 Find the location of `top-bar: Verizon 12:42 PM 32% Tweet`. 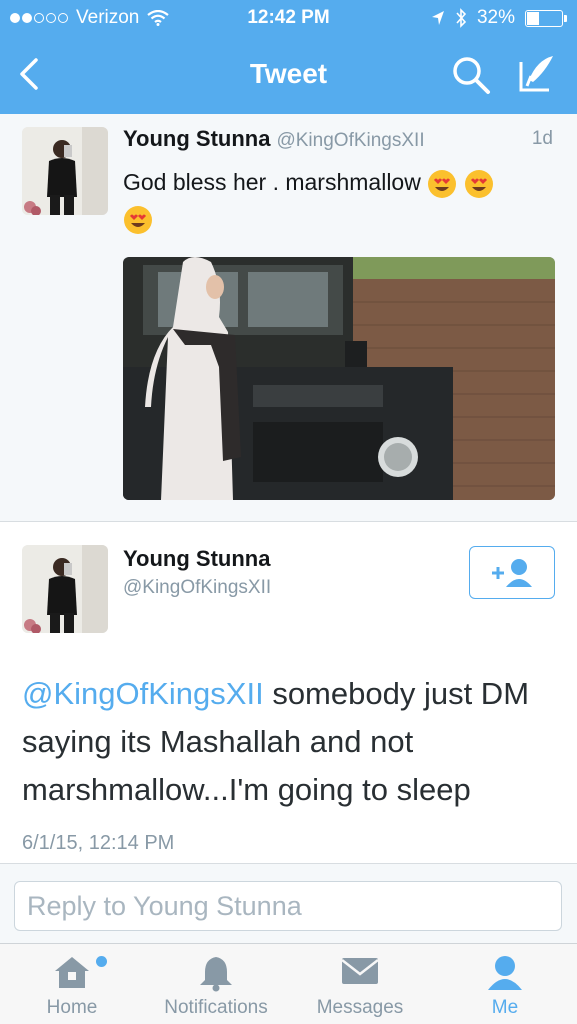

top-bar: Verizon 12:42 PM 32% Tweet is located at coordinates (288, 57).